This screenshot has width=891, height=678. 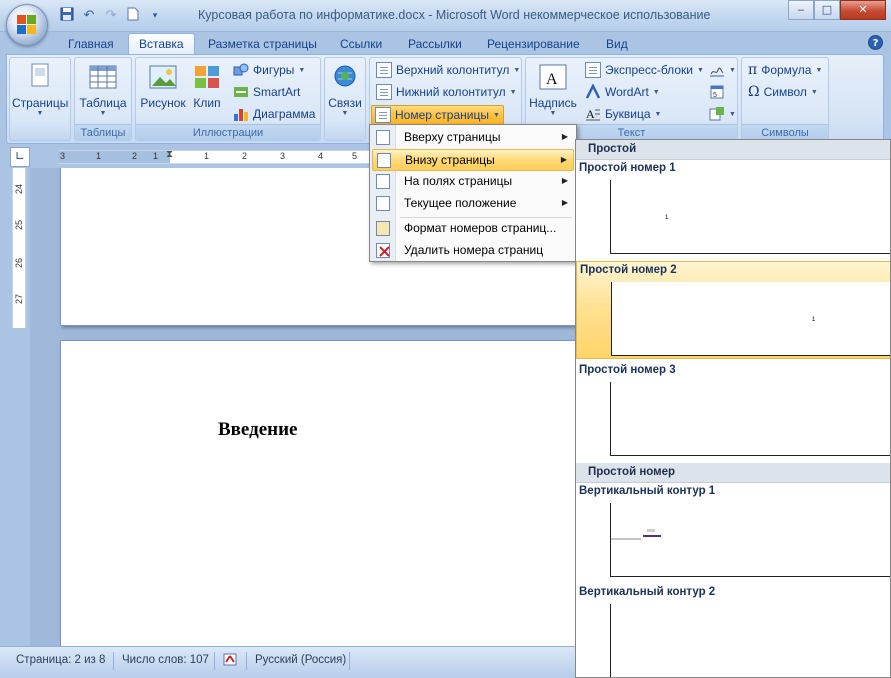 What do you see at coordinates (647, 491) in the screenshot?
I see `gallery-item-title: Вертикальный контур 1` at bounding box center [647, 491].